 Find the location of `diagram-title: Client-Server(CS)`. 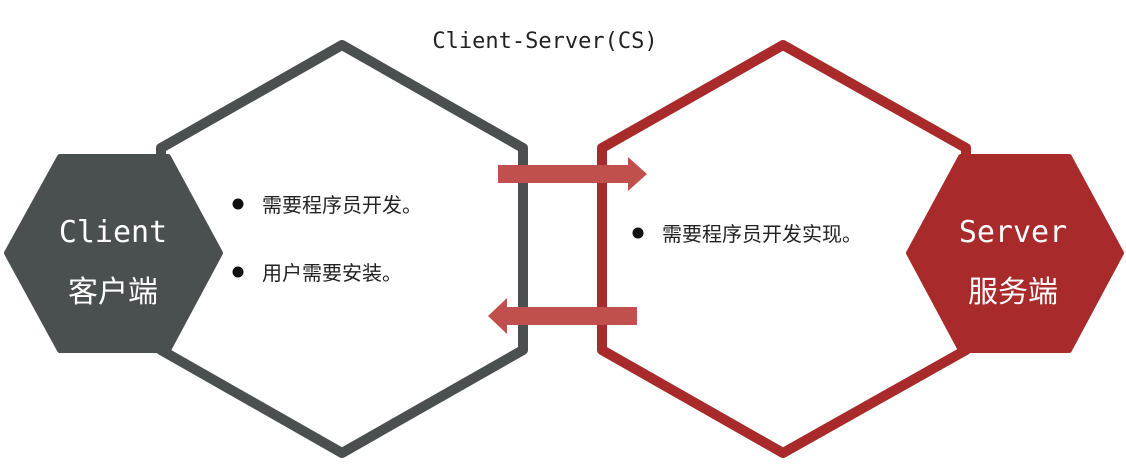

diagram-title: Client-Server(CS) is located at coordinates (544, 41).